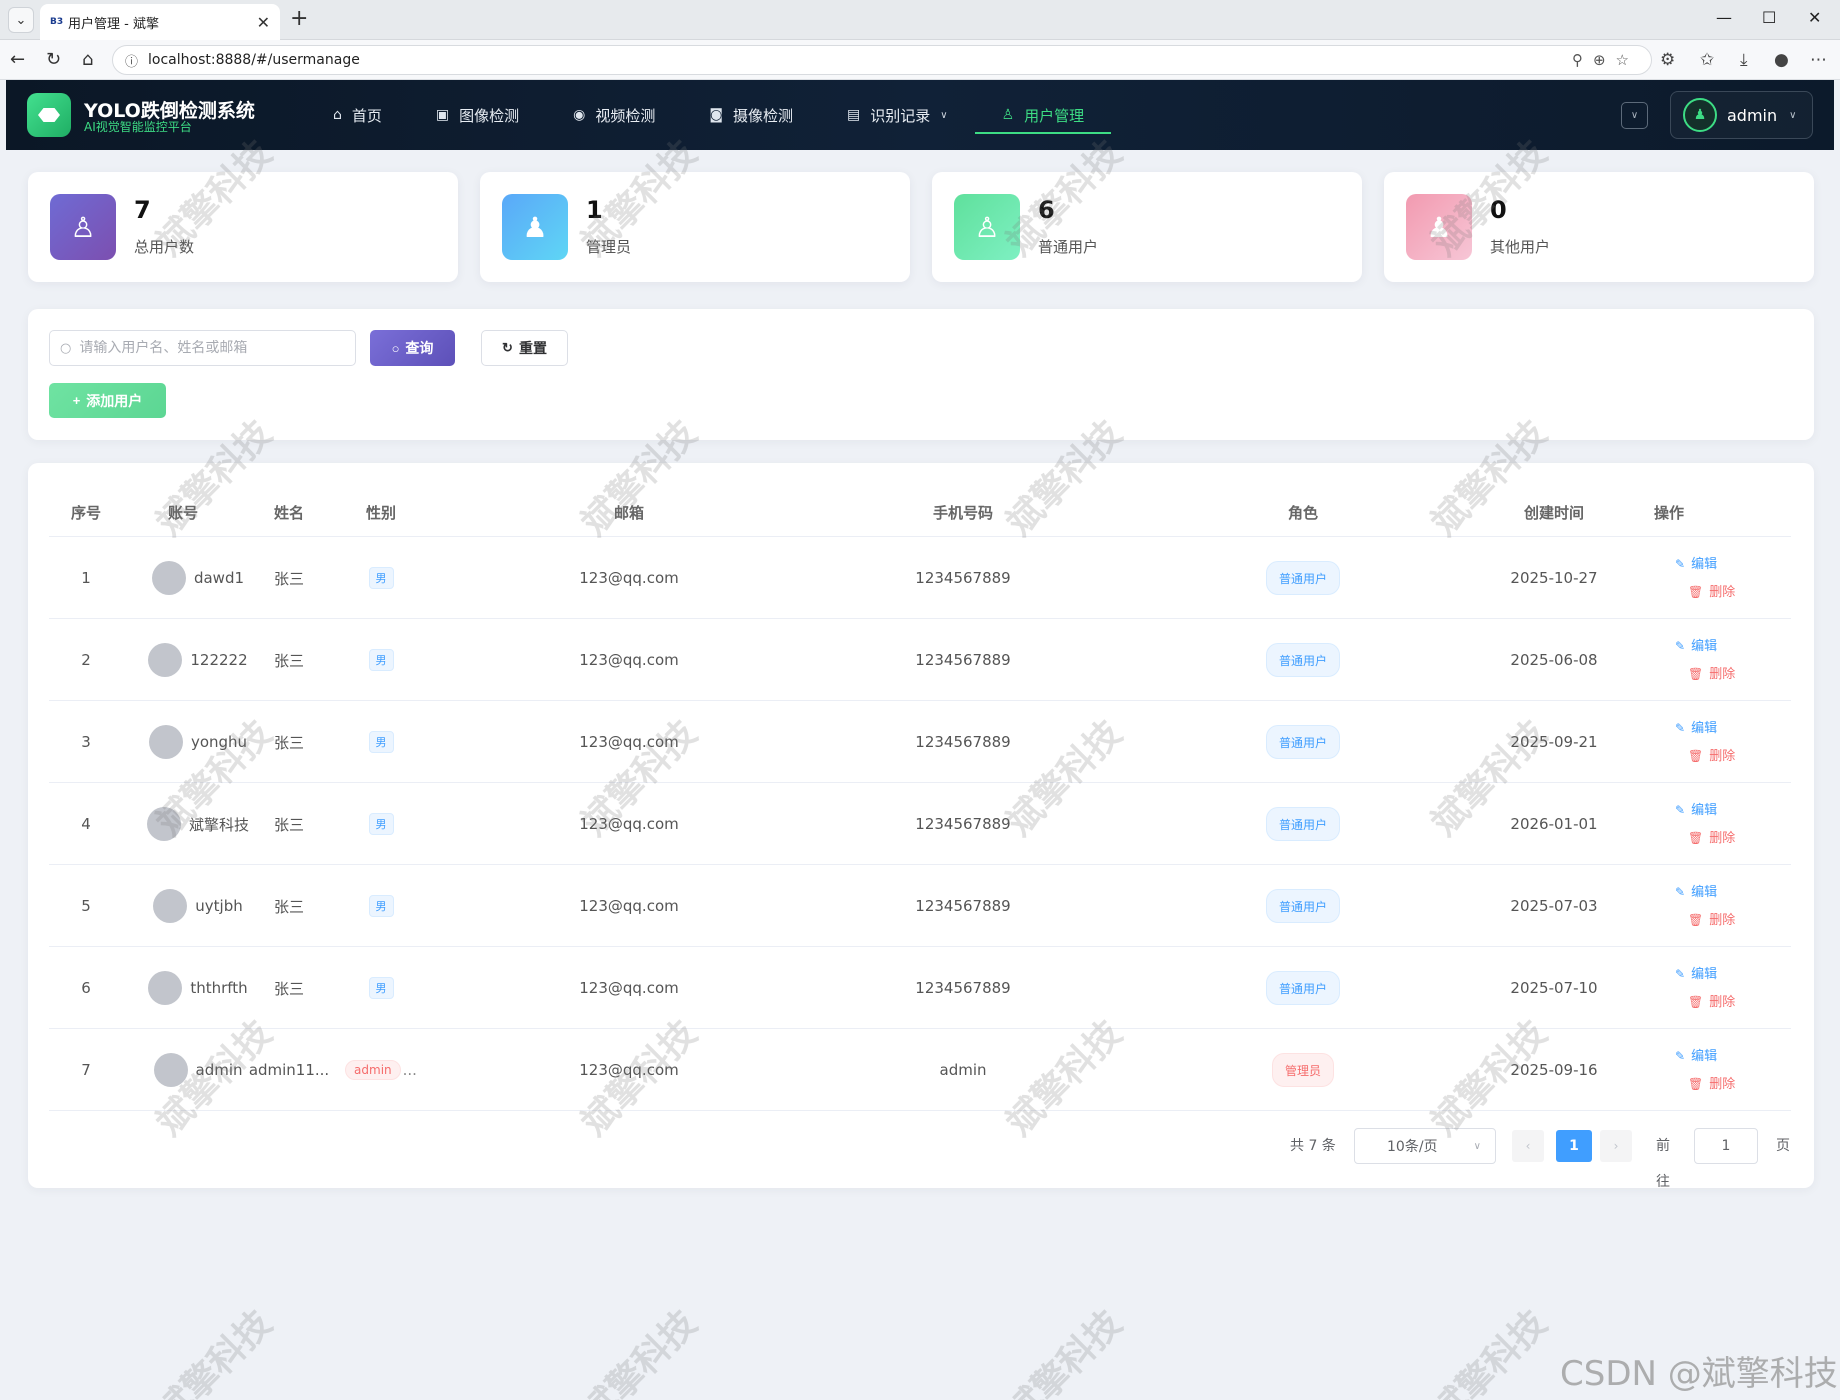  I want to click on back-arrow-icon: ←, so click(17, 60).